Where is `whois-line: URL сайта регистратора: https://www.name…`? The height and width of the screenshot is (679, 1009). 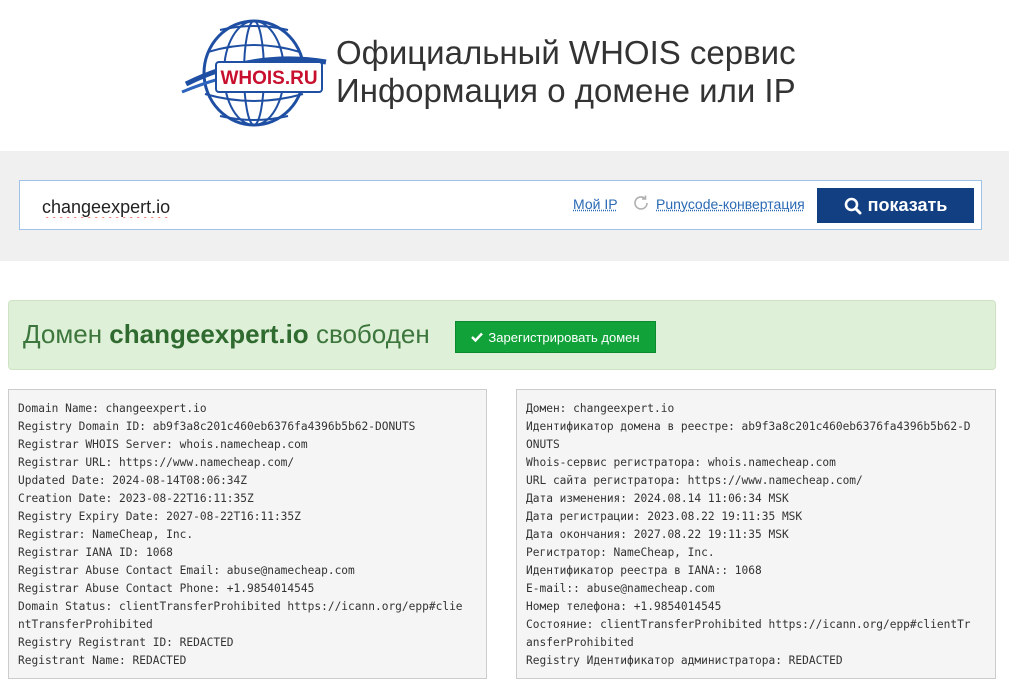
whois-line: URL сайта регистратора: https://www.name… is located at coordinates (756, 481).